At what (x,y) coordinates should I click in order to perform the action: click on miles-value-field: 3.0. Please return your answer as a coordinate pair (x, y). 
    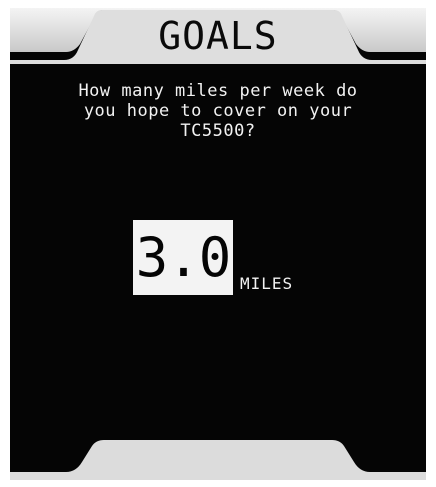
    Looking at the image, I should click on (183, 257).